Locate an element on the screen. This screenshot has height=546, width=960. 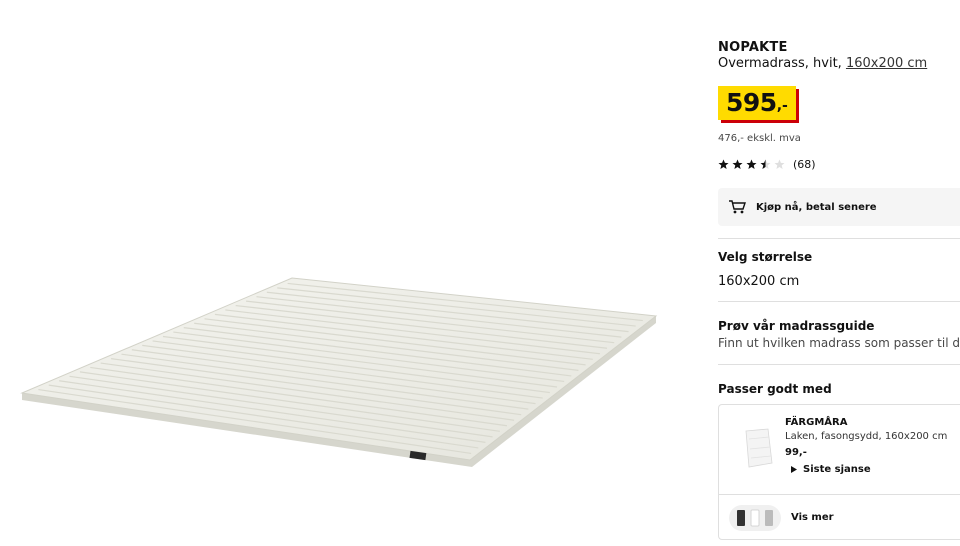
mattress-guide-link: Prøv vår madrassguide is located at coordinates (796, 326).